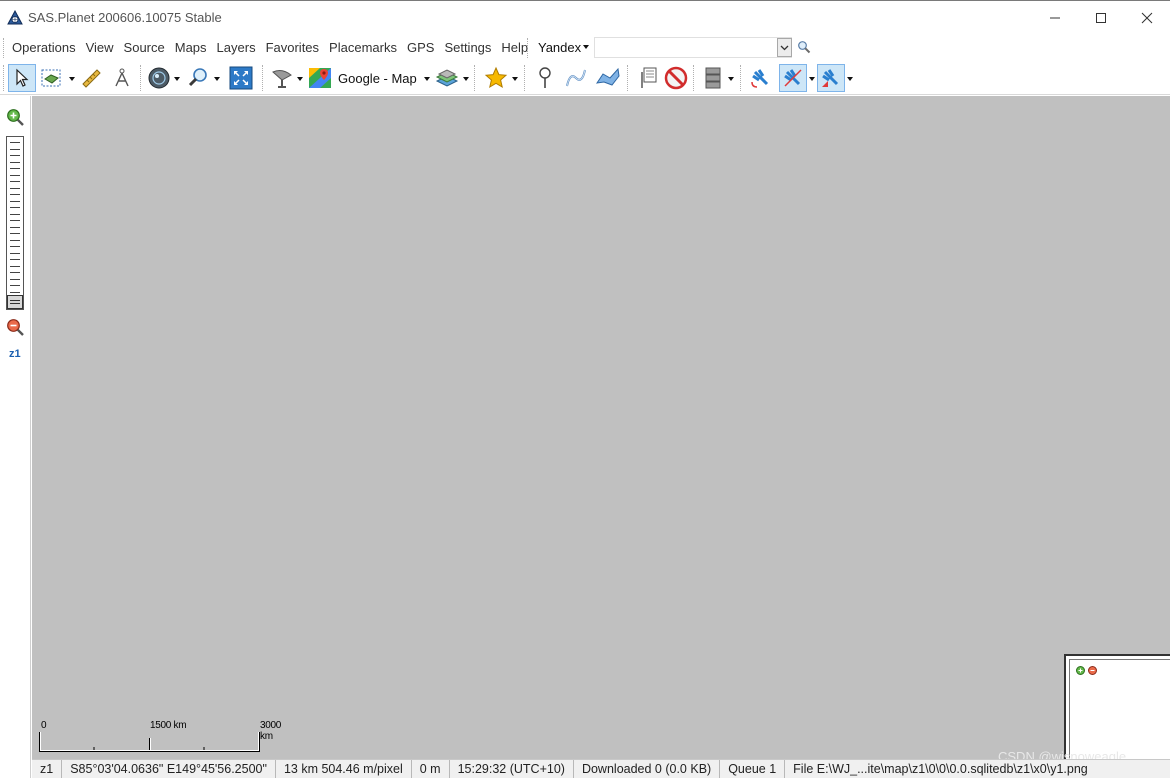 This screenshot has height=778, width=1170. I want to click on status-time: 15:29:32 (UTC+10), so click(512, 769).